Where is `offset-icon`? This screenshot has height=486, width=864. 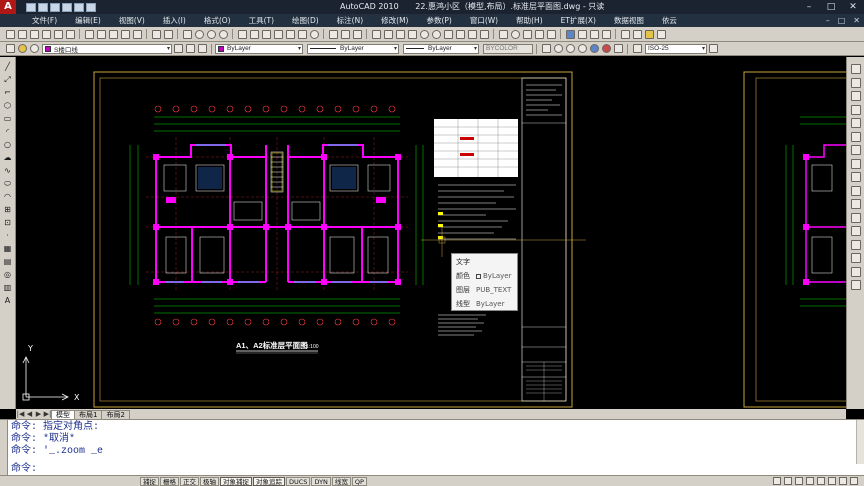
offset-icon is located at coordinates (855, 109).